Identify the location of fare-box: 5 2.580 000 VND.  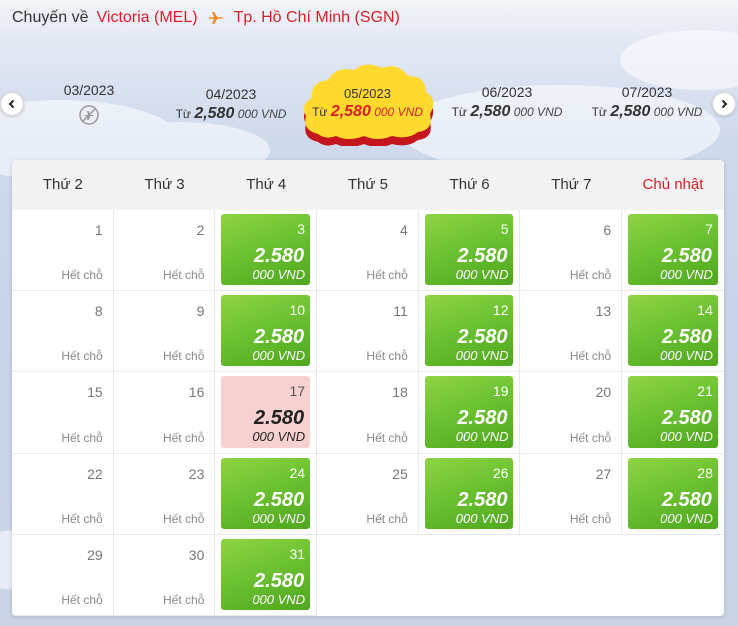
(469, 250).